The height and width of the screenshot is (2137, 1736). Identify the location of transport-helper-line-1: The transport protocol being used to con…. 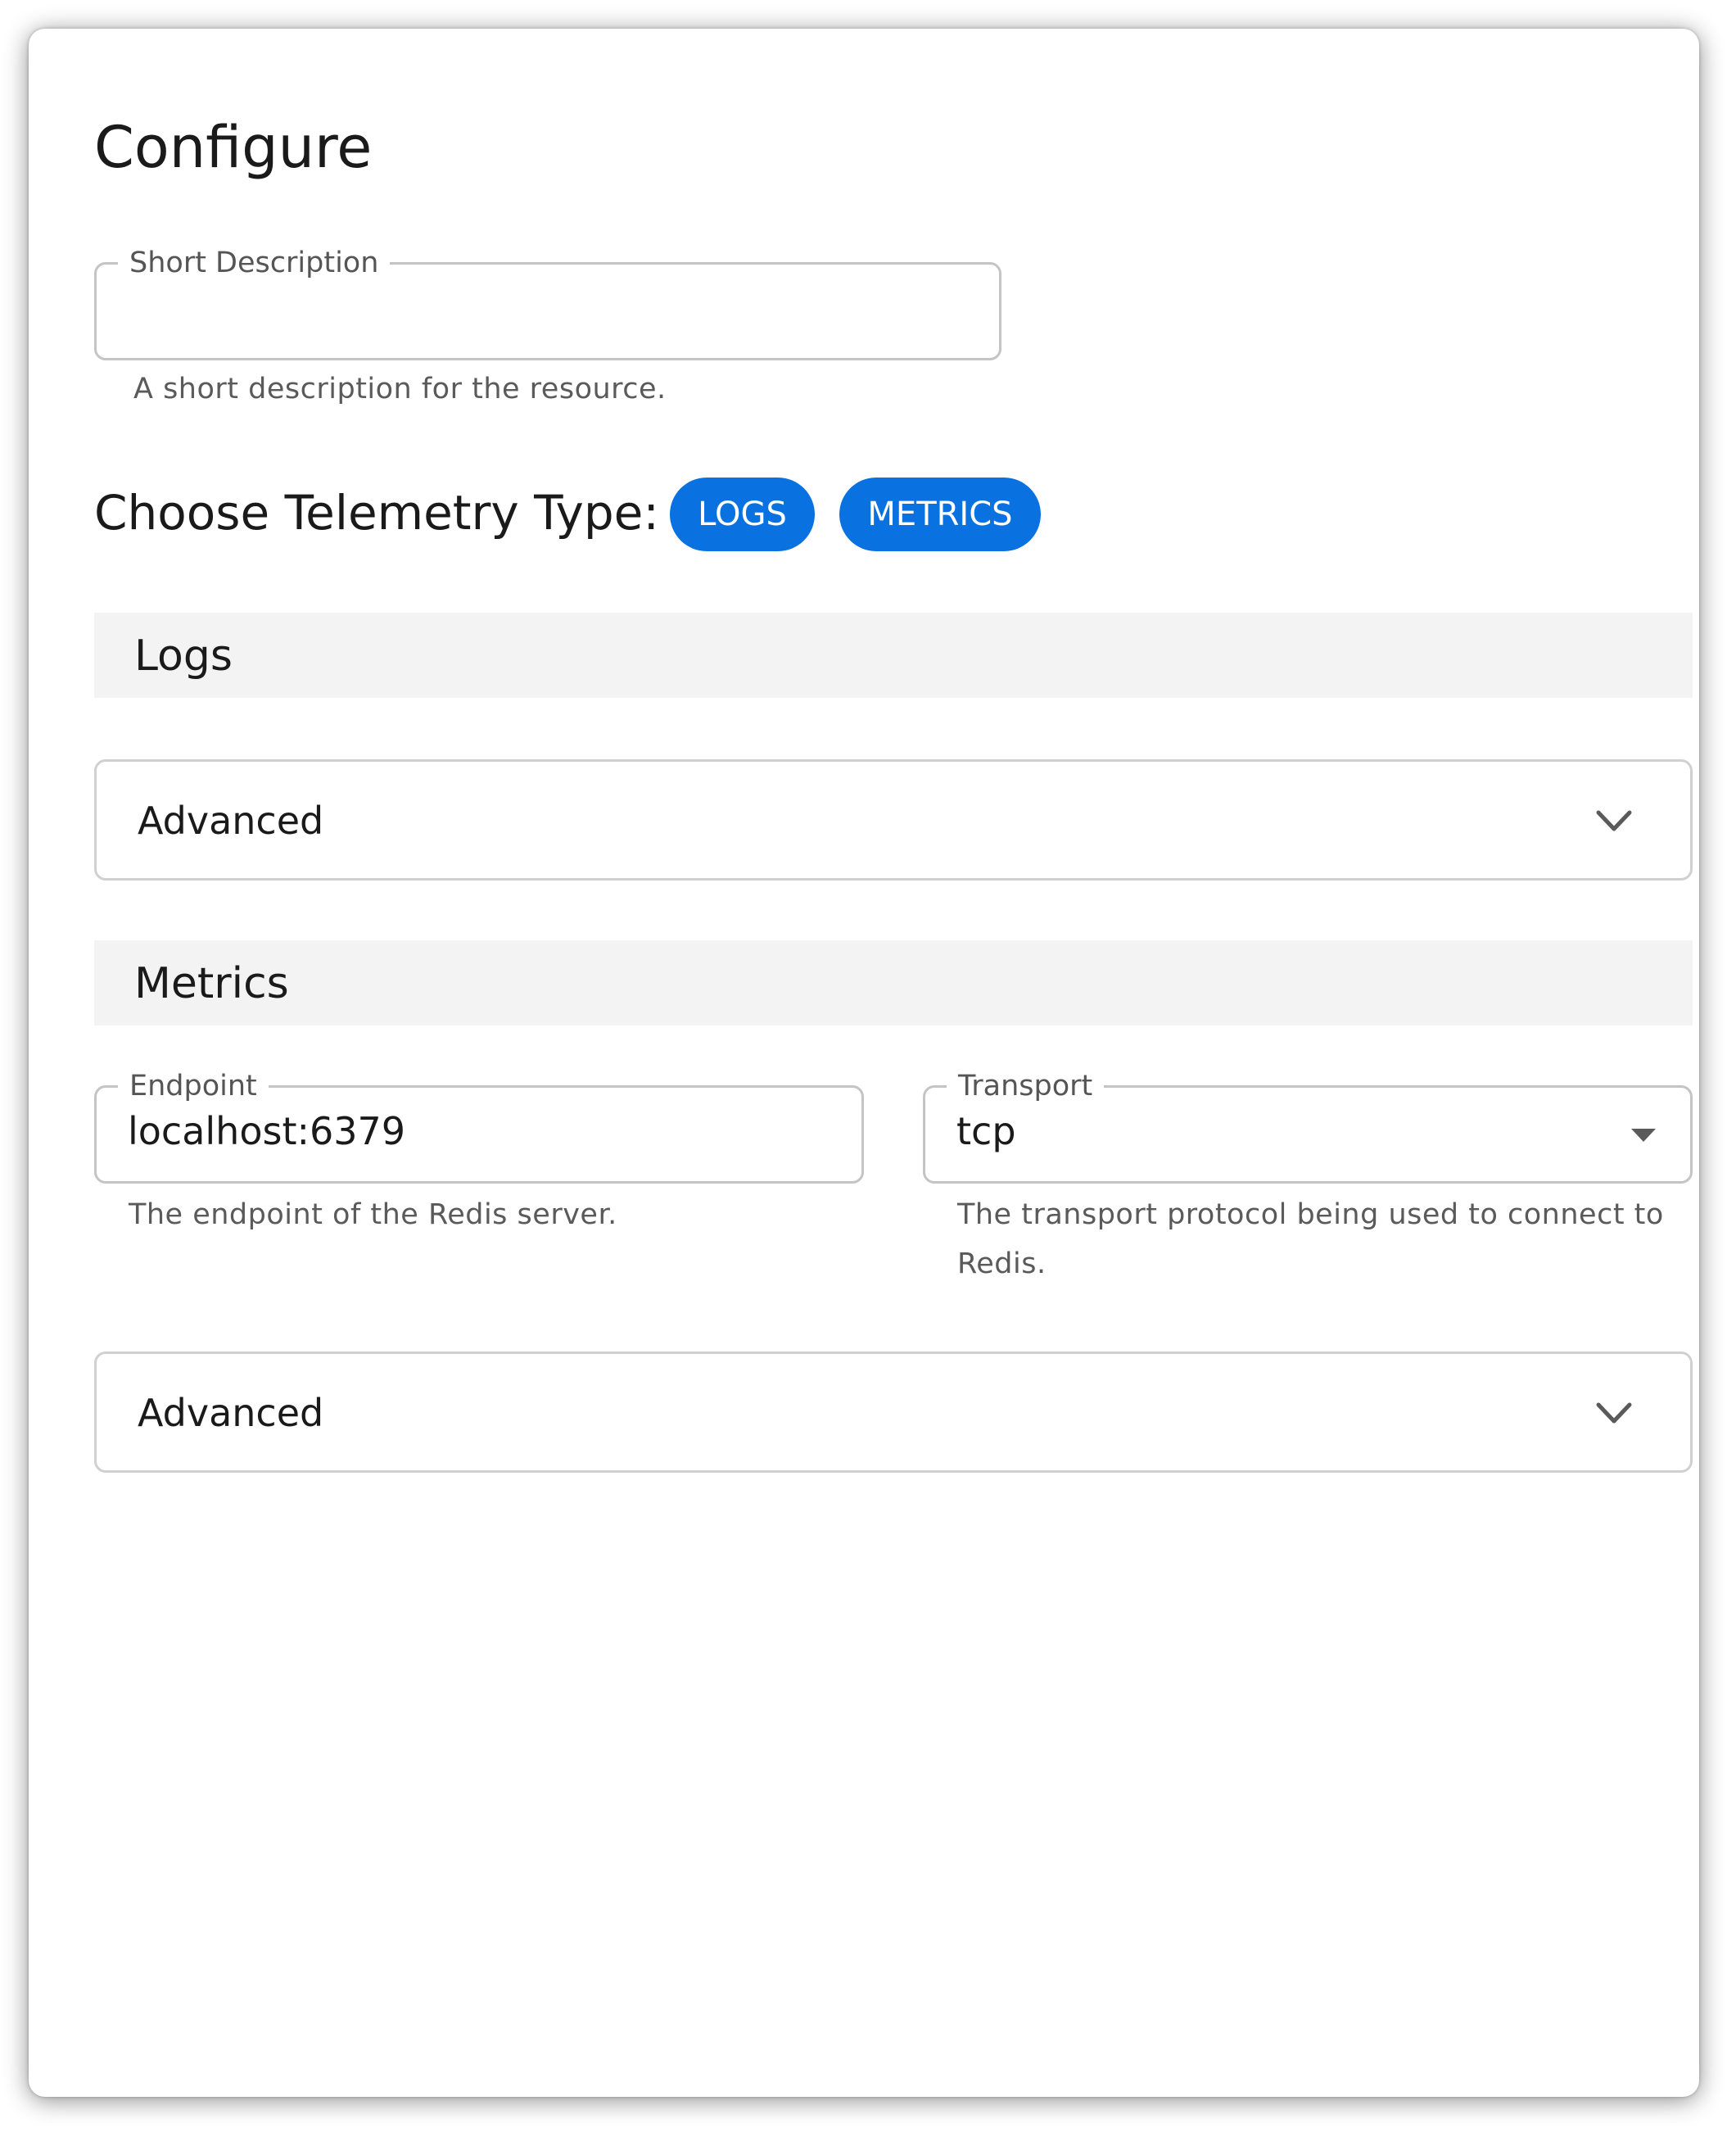
(1310, 1214).